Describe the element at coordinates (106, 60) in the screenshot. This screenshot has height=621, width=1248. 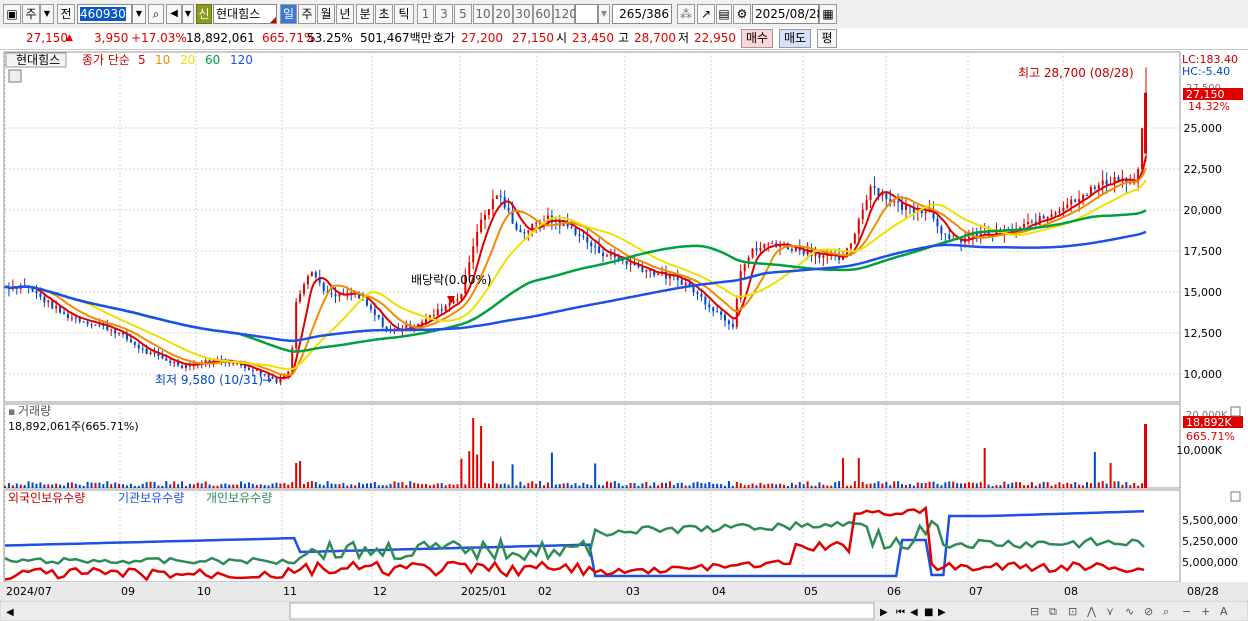
I see `ma-legend-prefix: 종가 단순` at that location.